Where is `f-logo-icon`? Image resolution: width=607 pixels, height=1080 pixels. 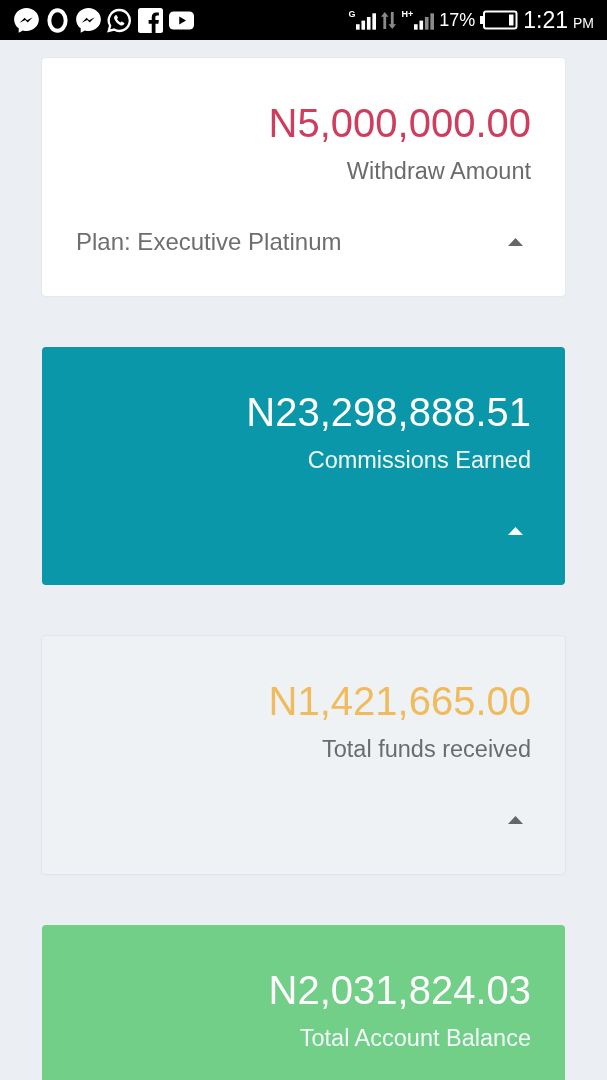 f-logo-icon is located at coordinates (150, 20).